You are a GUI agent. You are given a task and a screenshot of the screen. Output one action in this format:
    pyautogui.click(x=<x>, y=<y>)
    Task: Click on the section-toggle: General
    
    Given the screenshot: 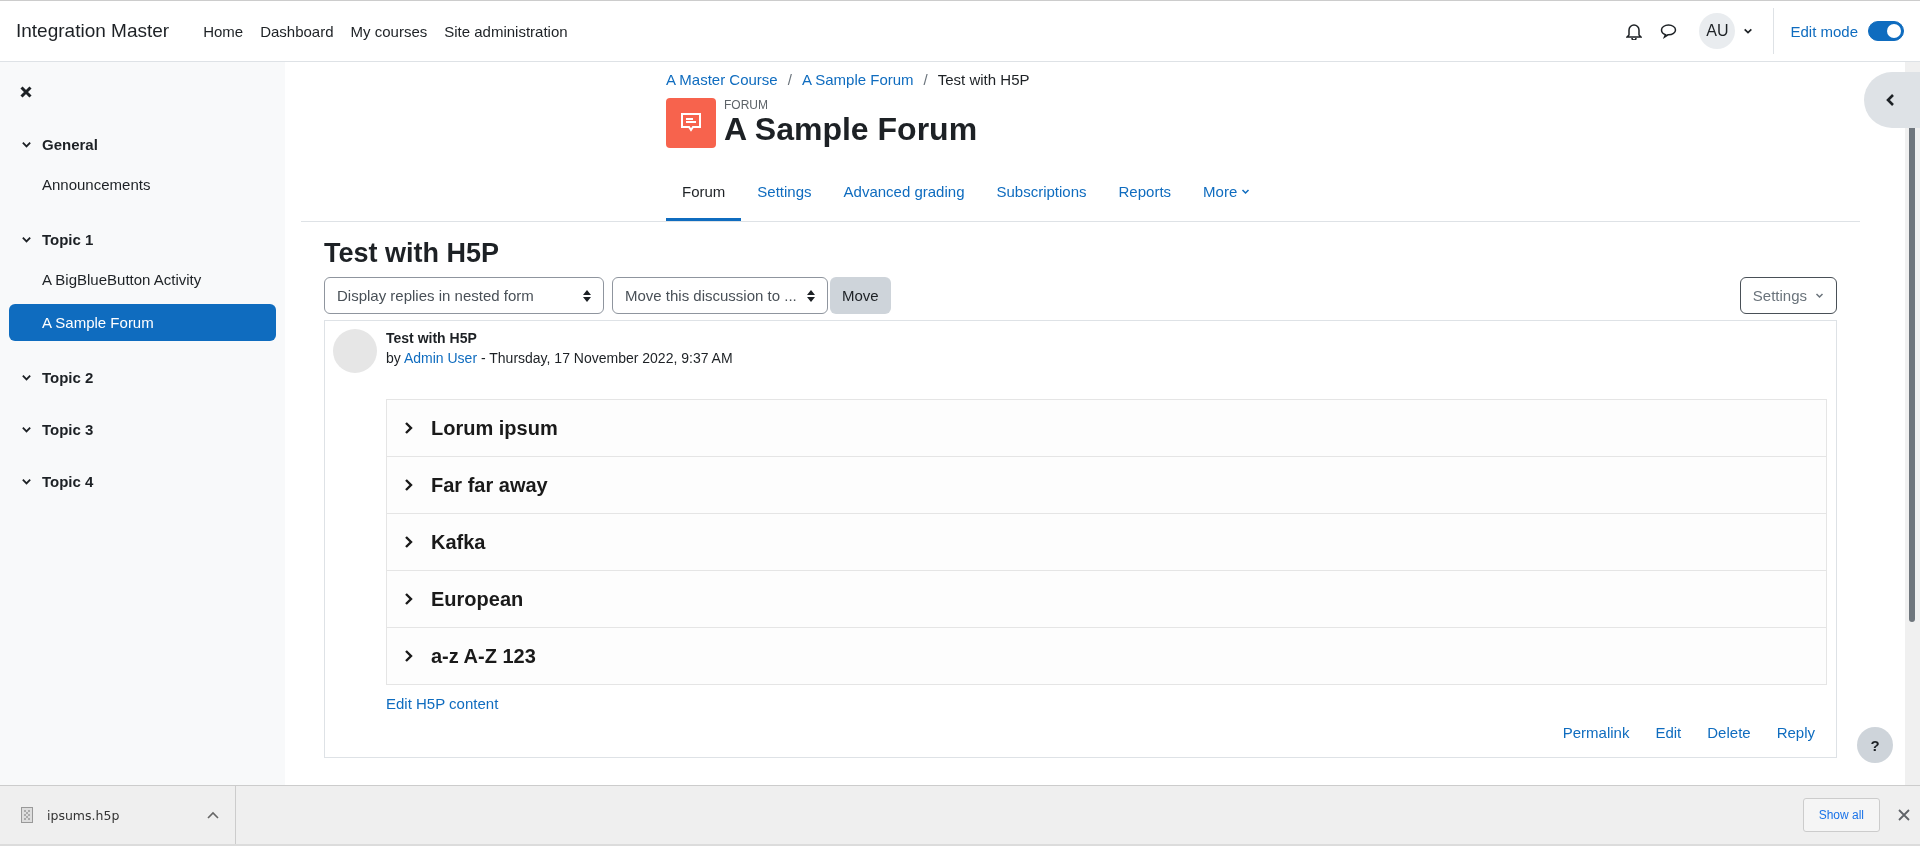 What is the action you would take?
    pyautogui.click(x=142, y=144)
    